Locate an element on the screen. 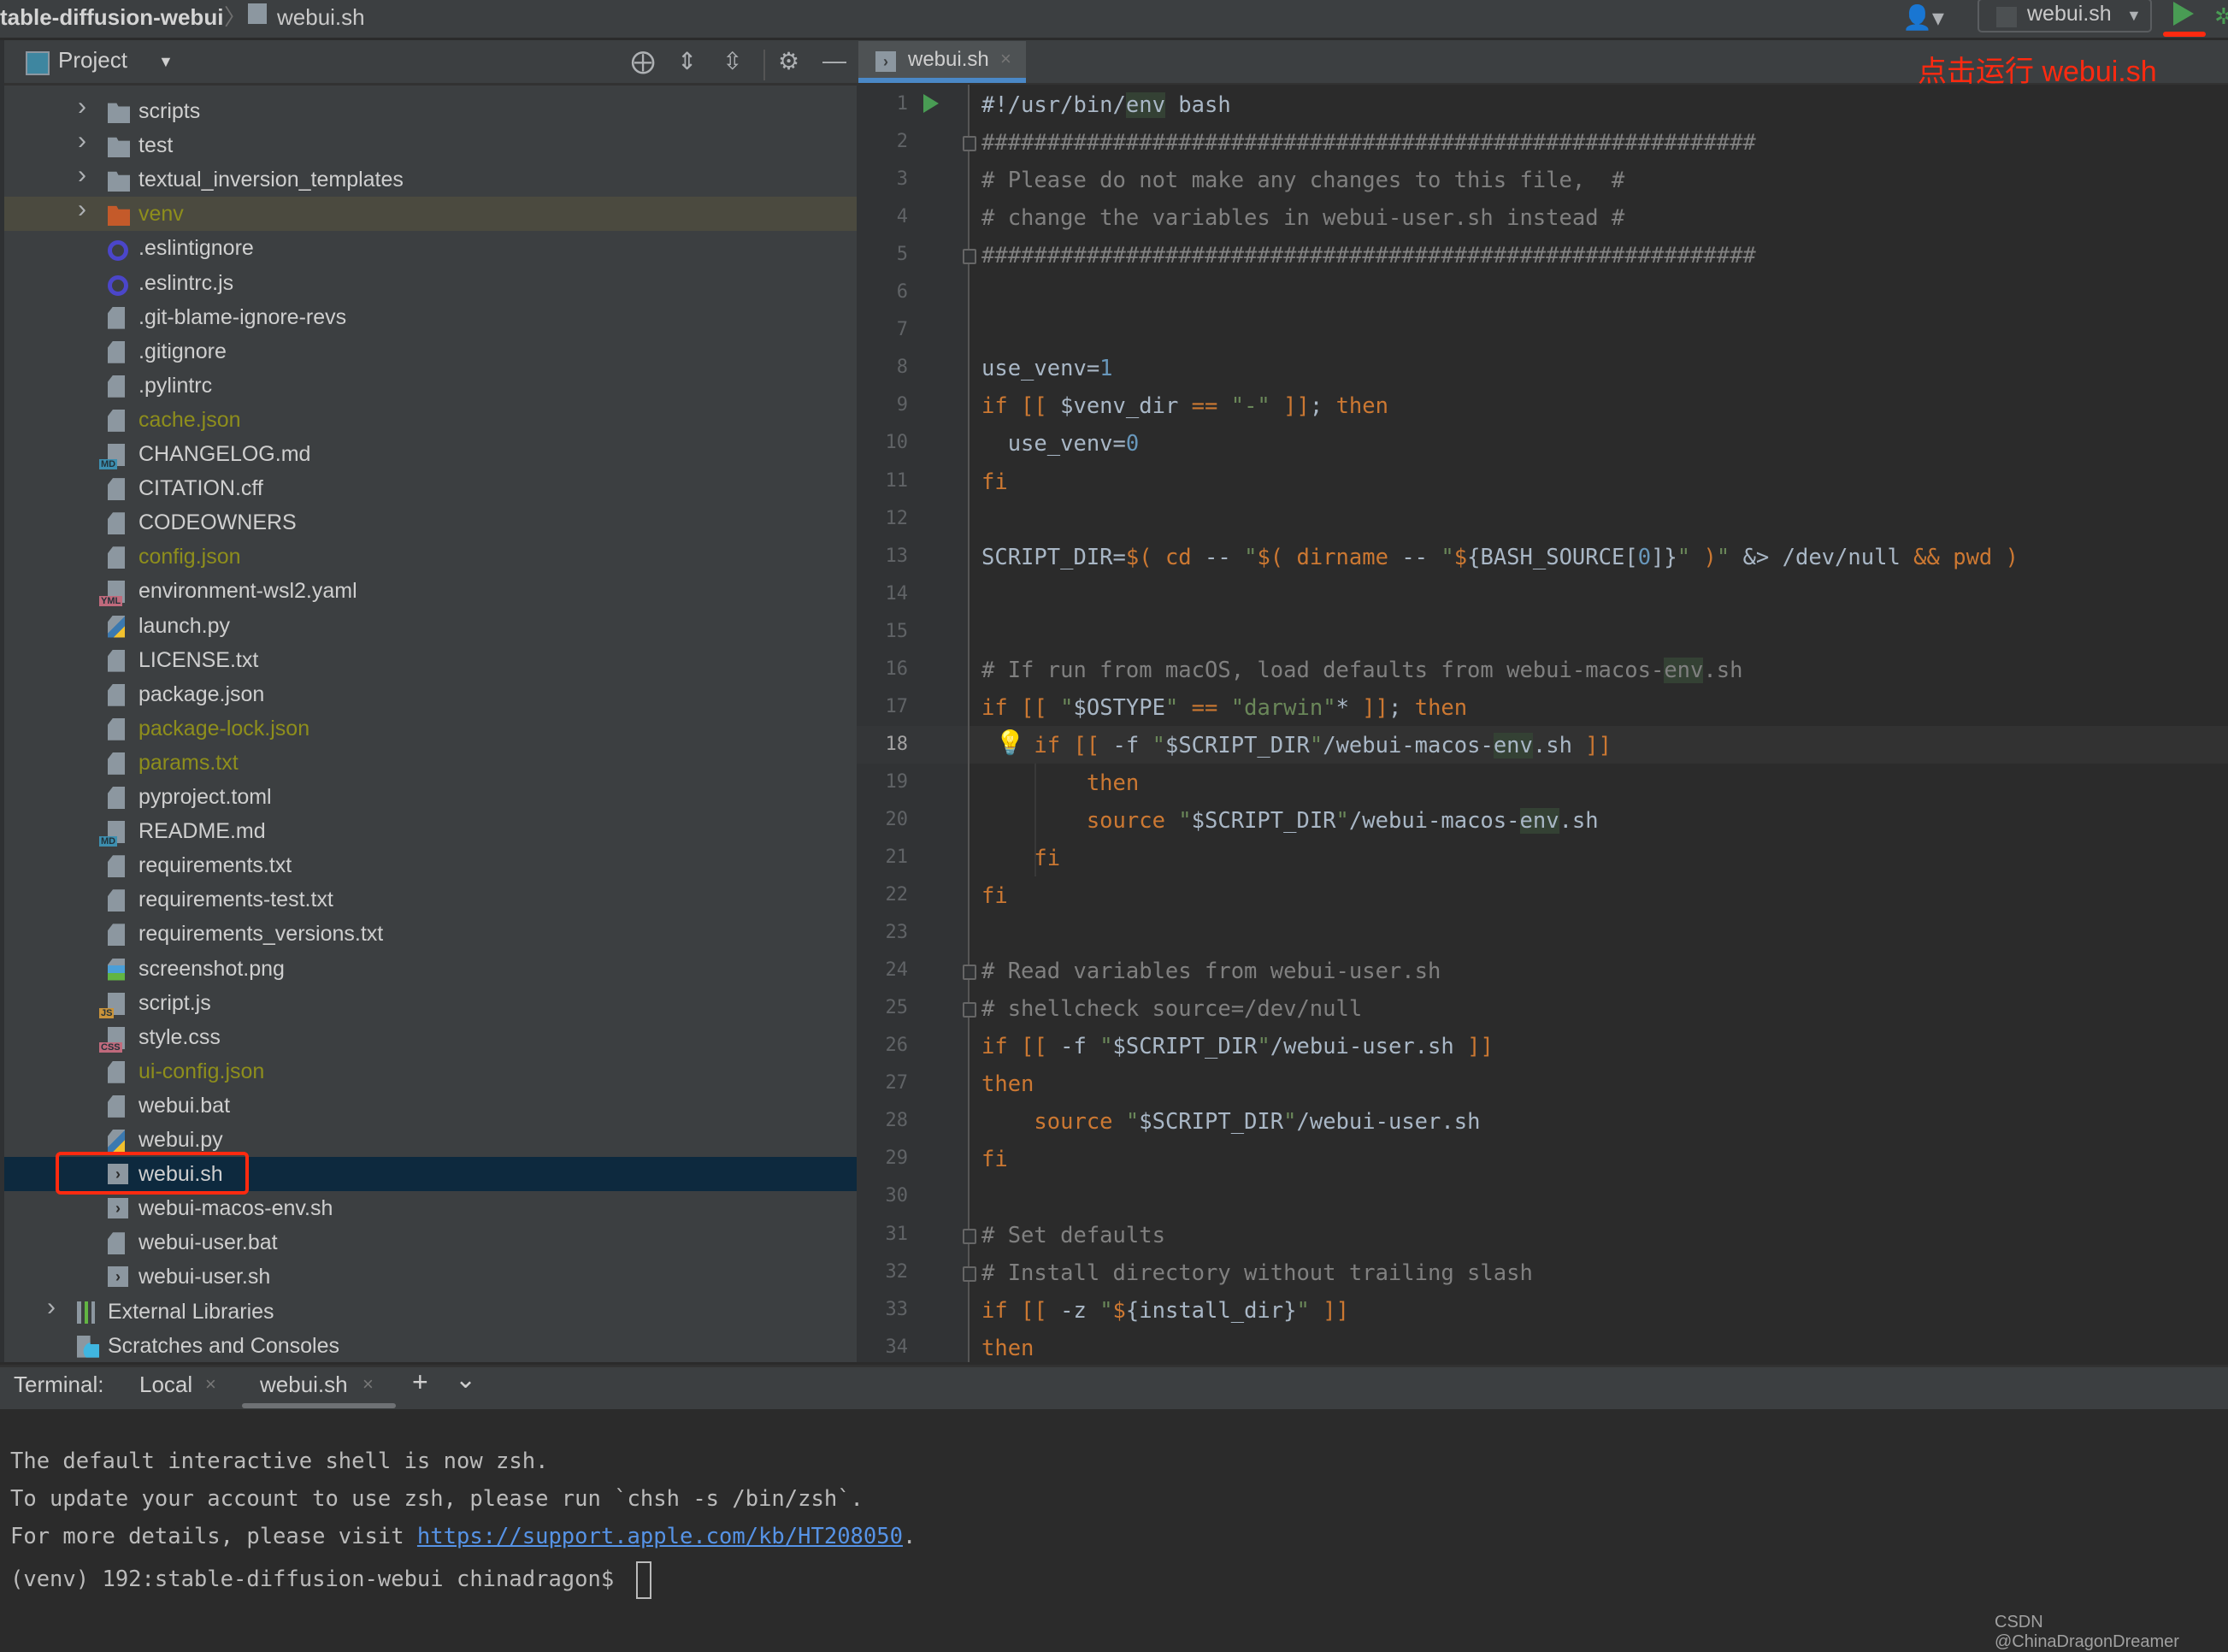  code-token: $OSTYPE is located at coordinates (1119, 707).